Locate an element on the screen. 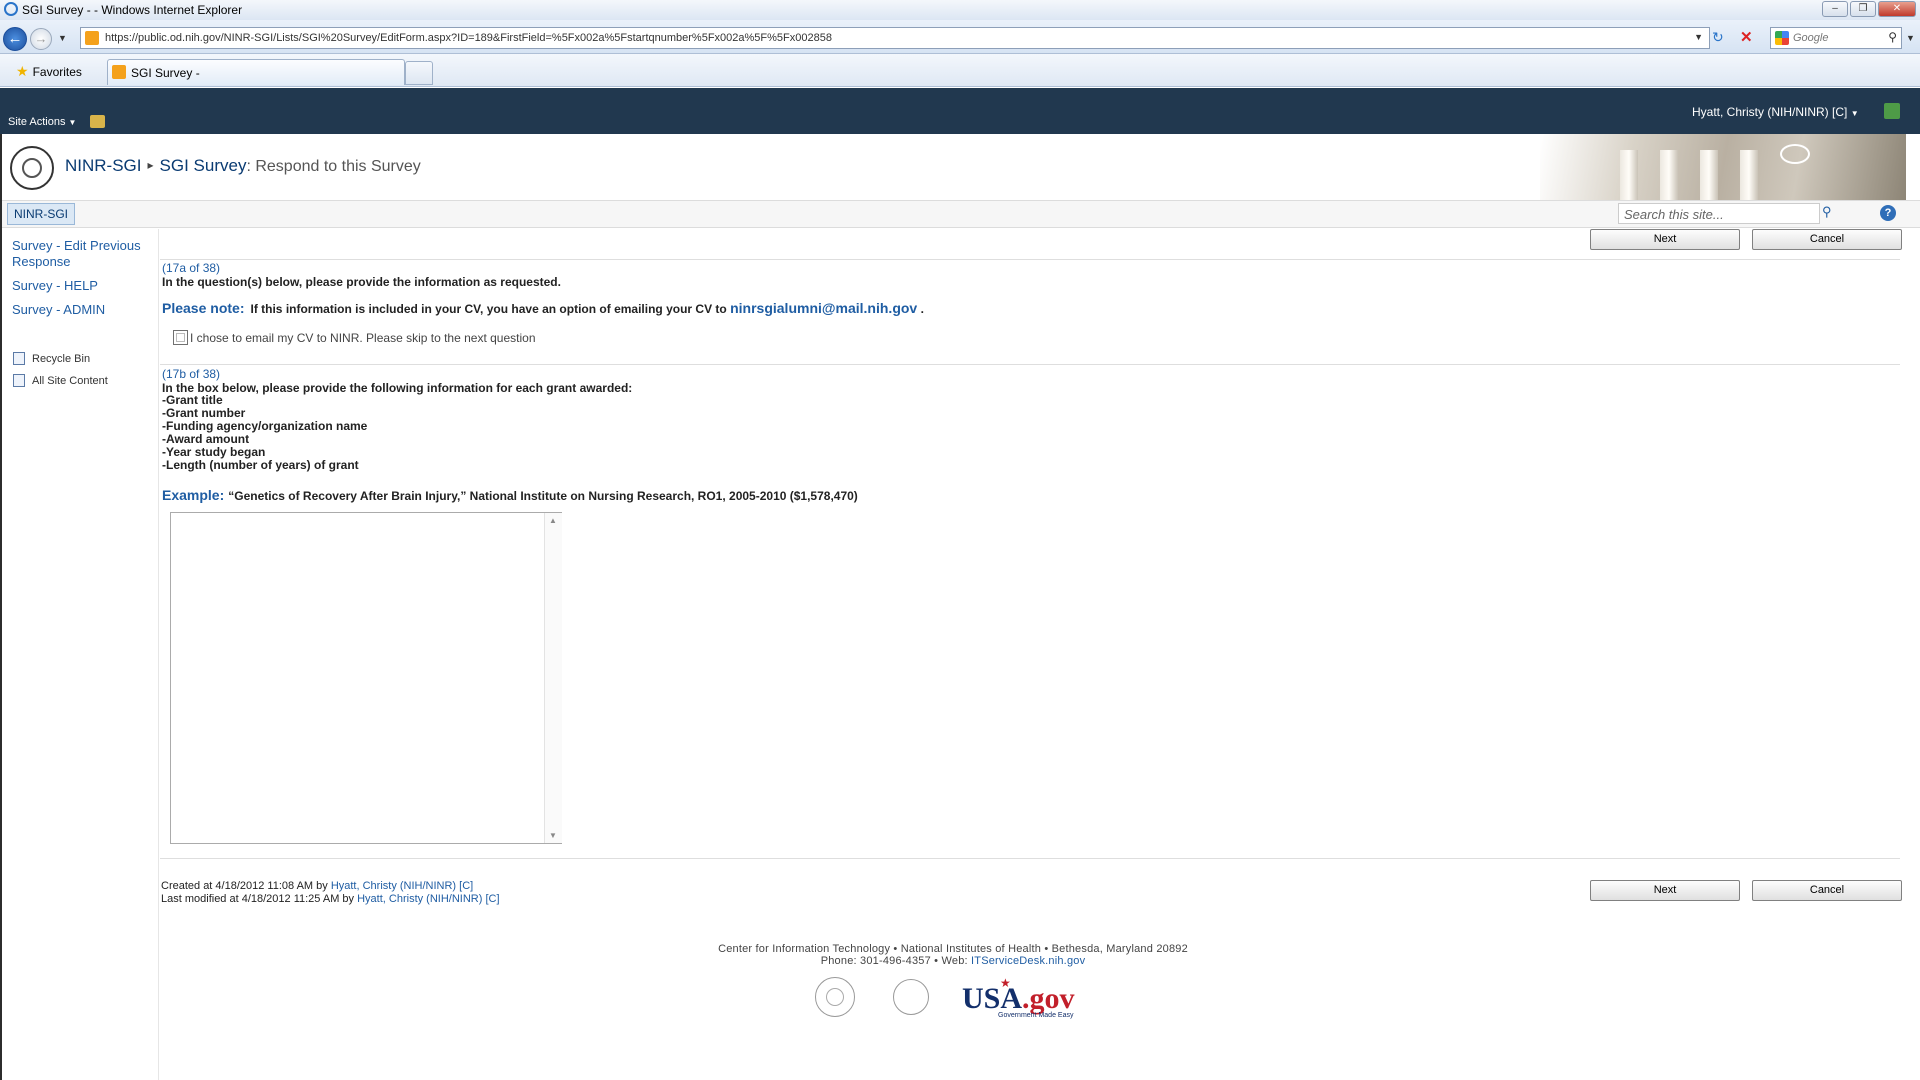  edit-page-icon is located at coordinates (97, 121).